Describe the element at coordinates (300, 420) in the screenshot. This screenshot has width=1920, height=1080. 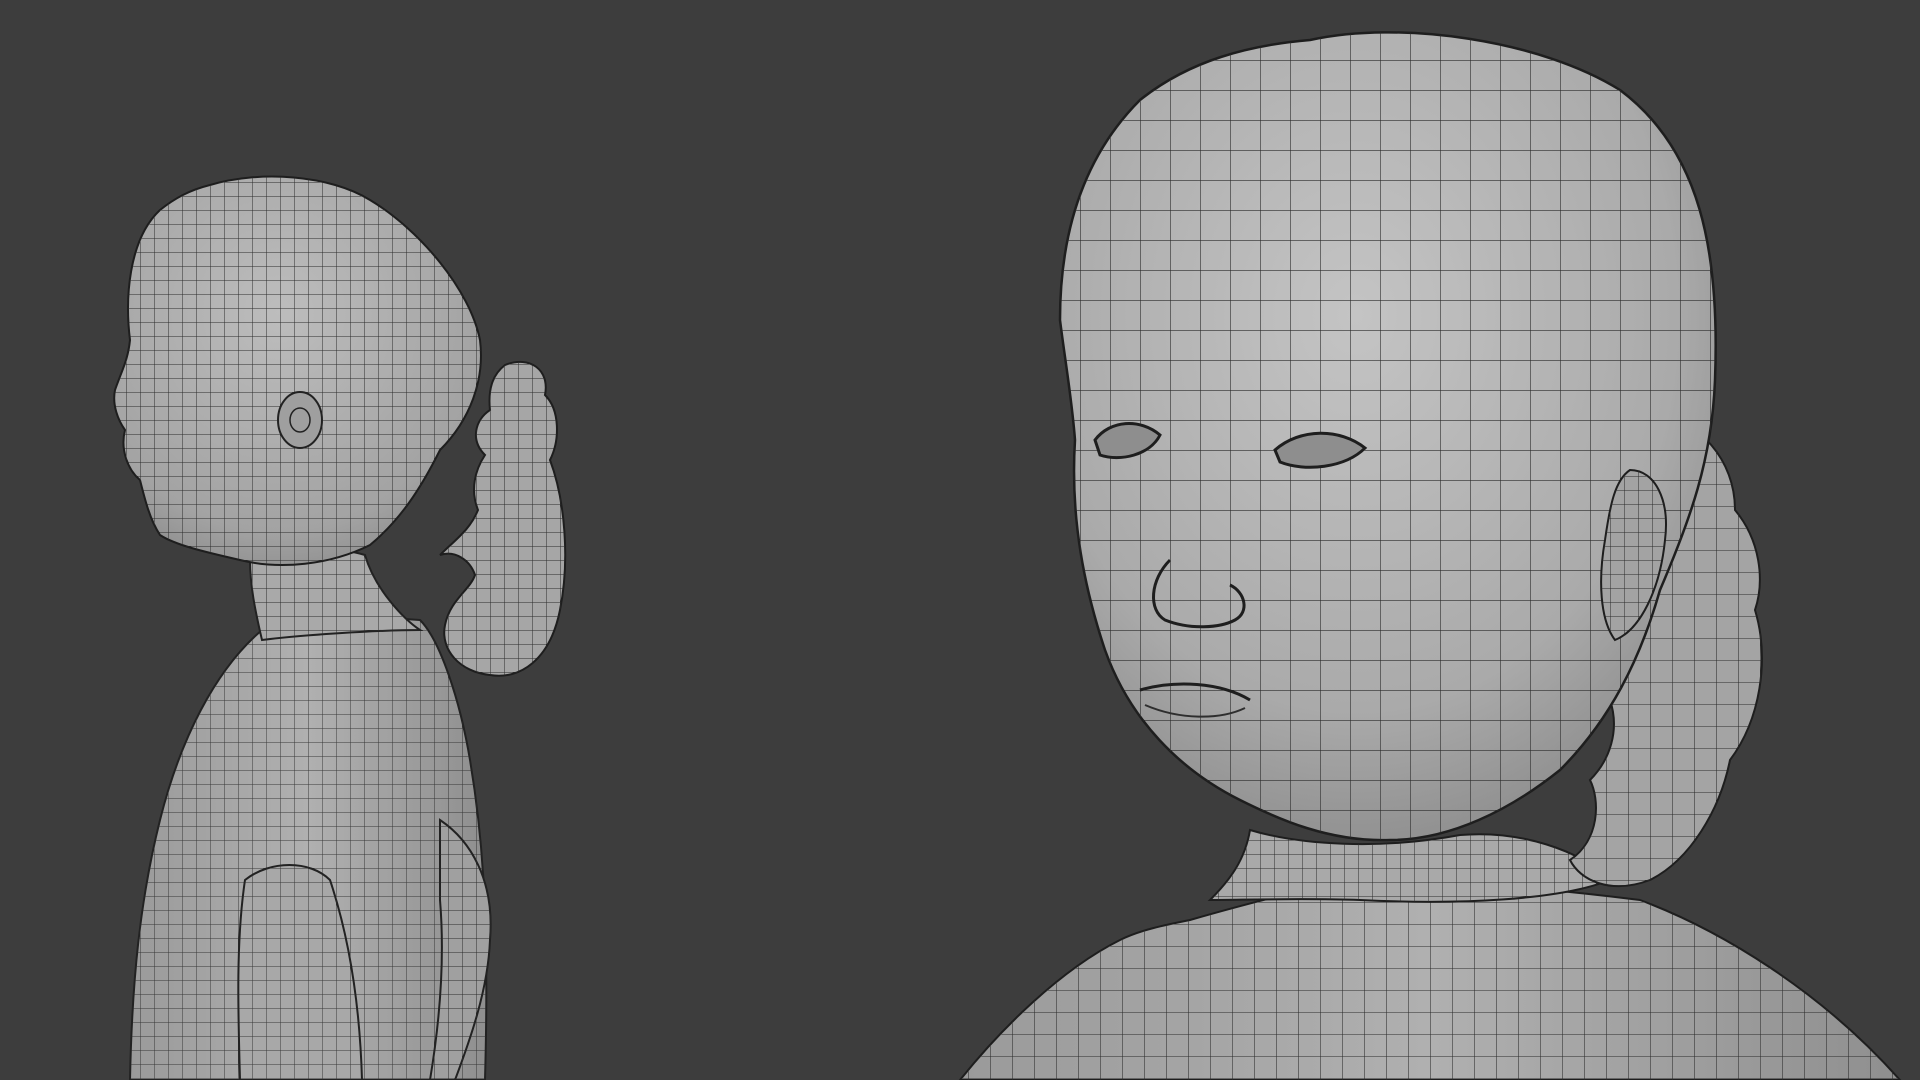
I see `side-ear-mesh` at that location.